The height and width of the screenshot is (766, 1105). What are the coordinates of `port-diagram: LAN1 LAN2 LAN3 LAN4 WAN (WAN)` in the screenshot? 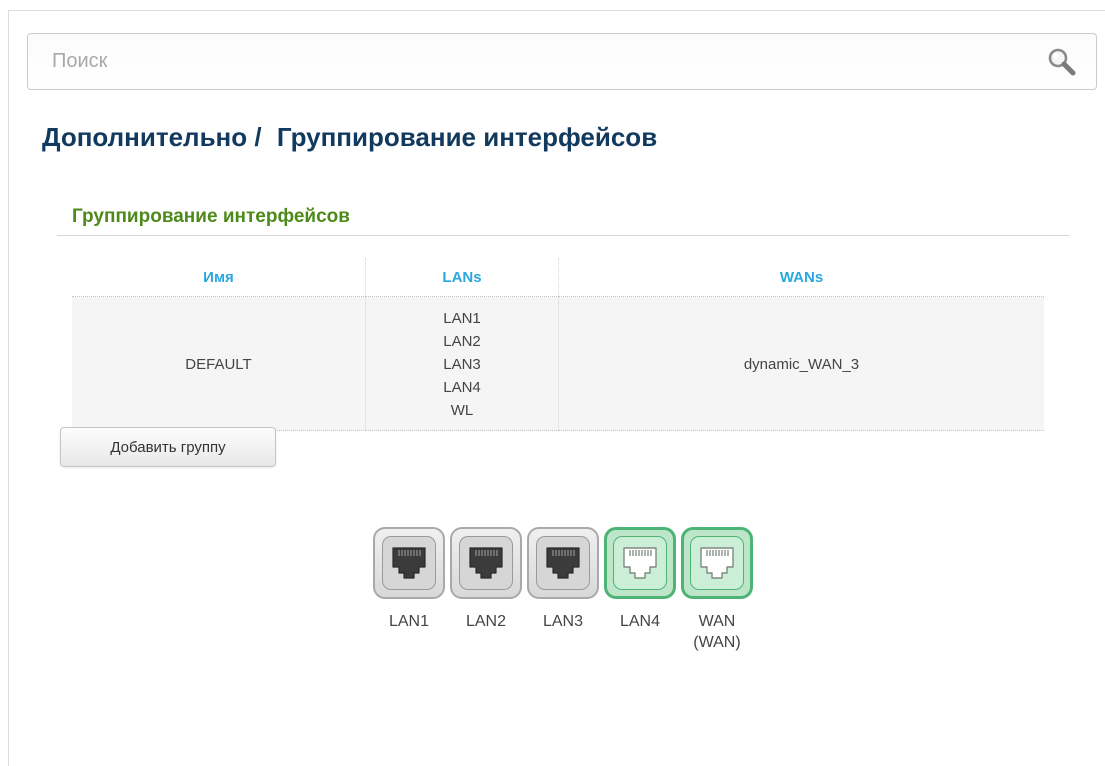 It's located at (573, 597).